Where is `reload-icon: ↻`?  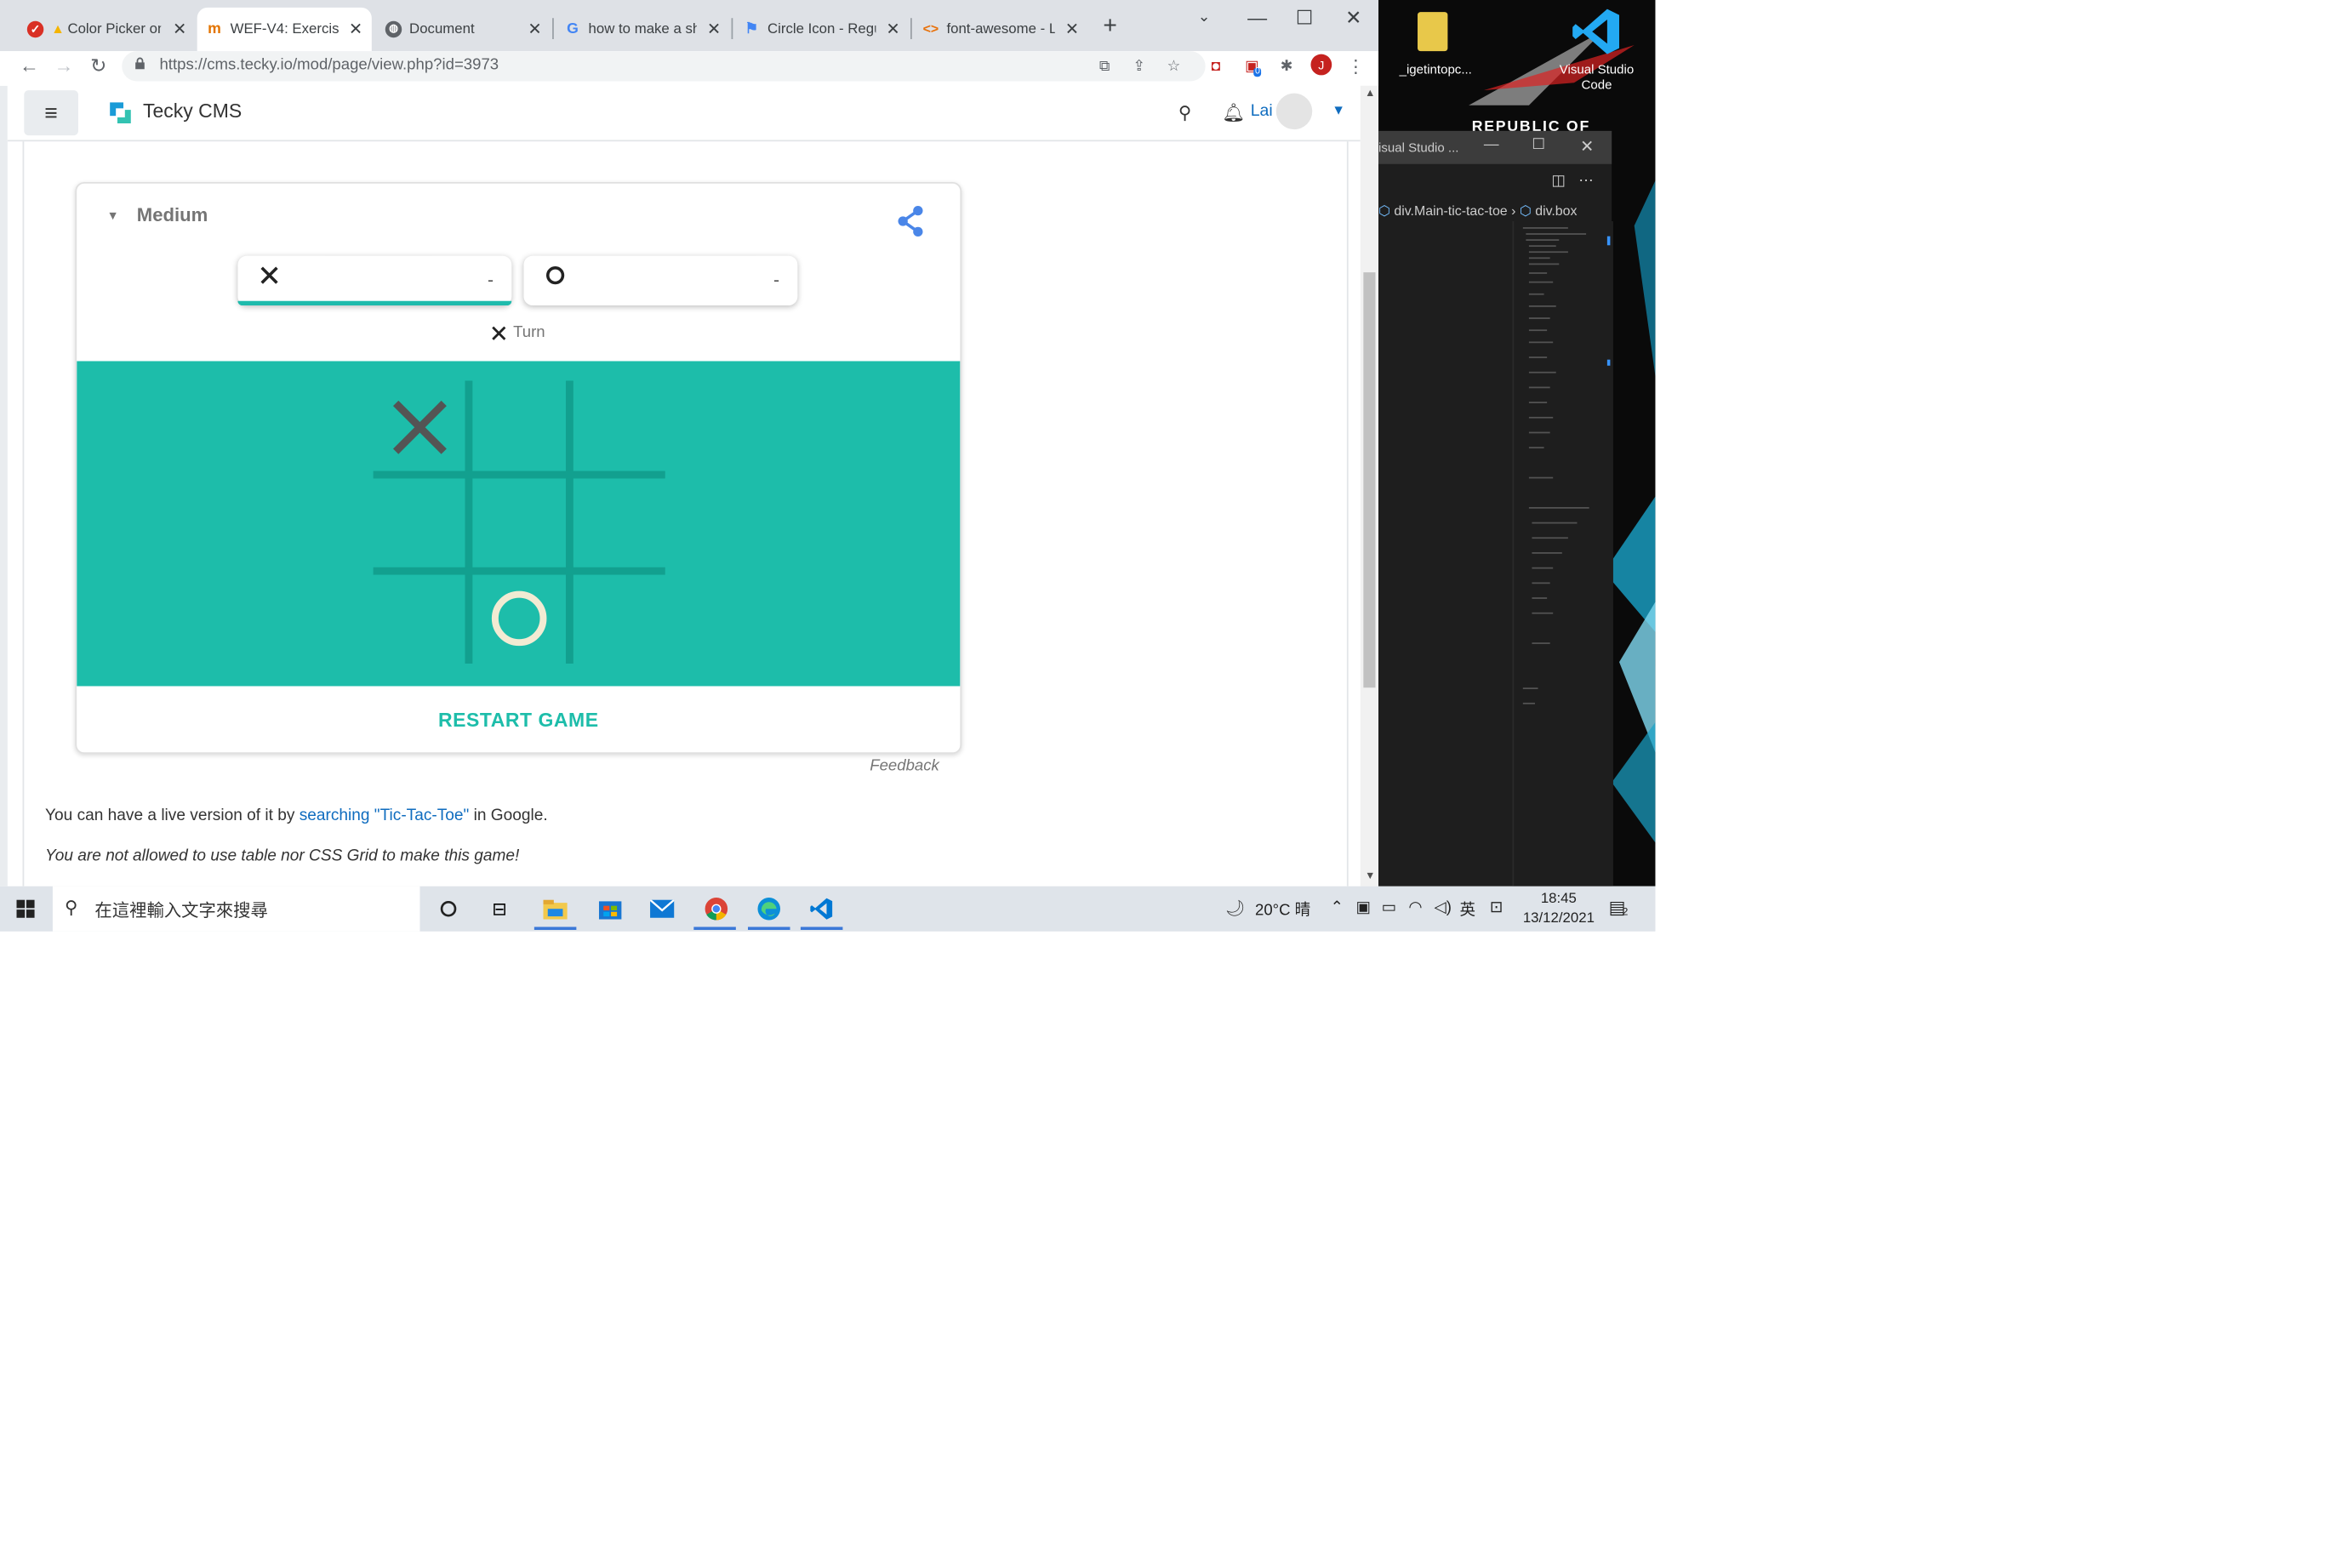
reload-icon: ↻ is located at coordinates (98, 66).